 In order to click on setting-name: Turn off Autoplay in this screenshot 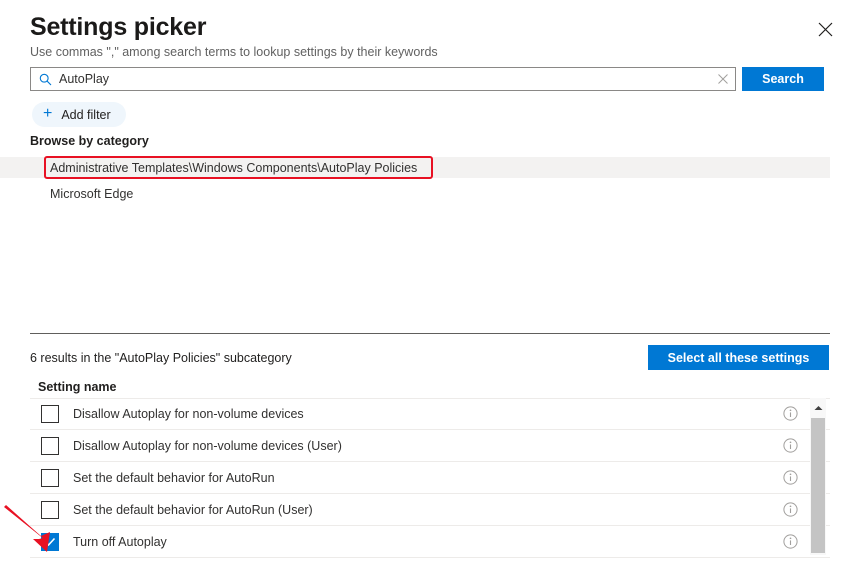, I will do `click(120, 541)`.